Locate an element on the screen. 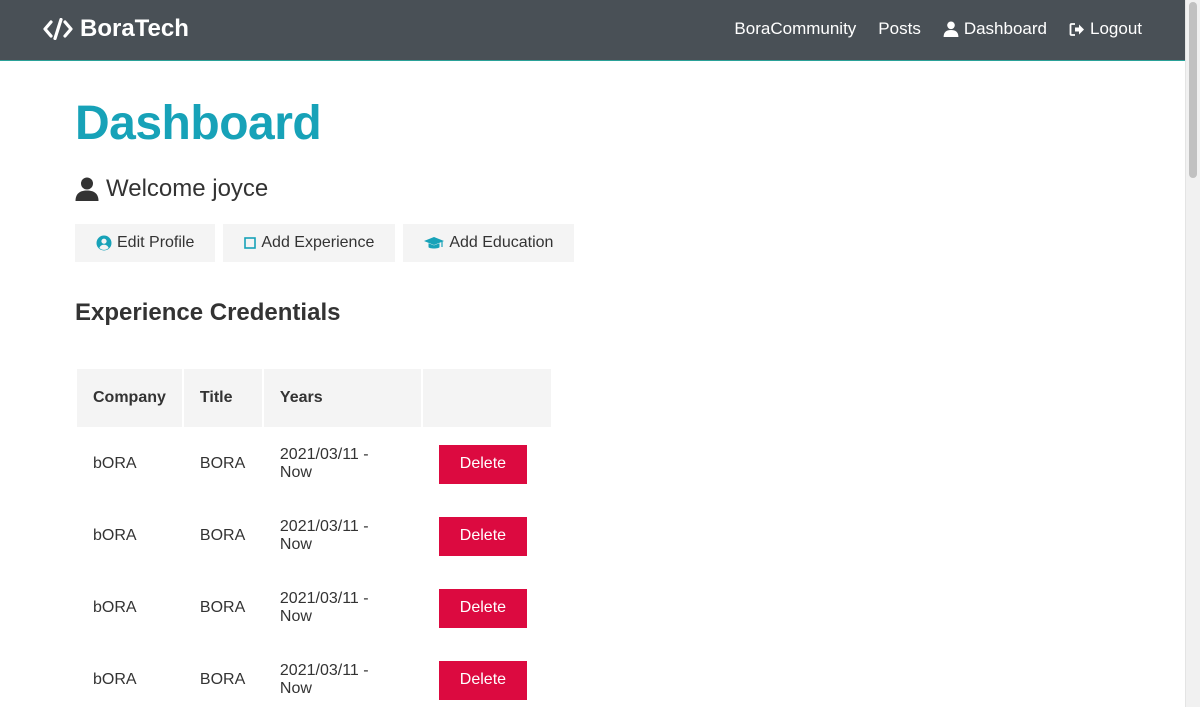  column-header-title: Title is located at coordinates (222, 398).